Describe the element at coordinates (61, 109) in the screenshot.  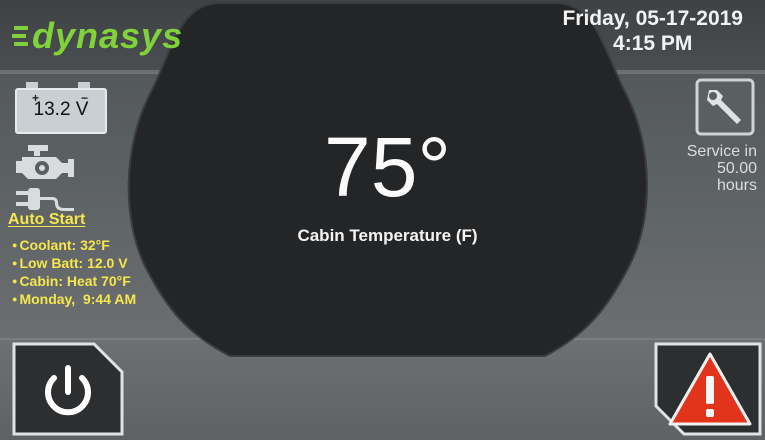
I see `battery-voltage: 13.2 V` at that location.